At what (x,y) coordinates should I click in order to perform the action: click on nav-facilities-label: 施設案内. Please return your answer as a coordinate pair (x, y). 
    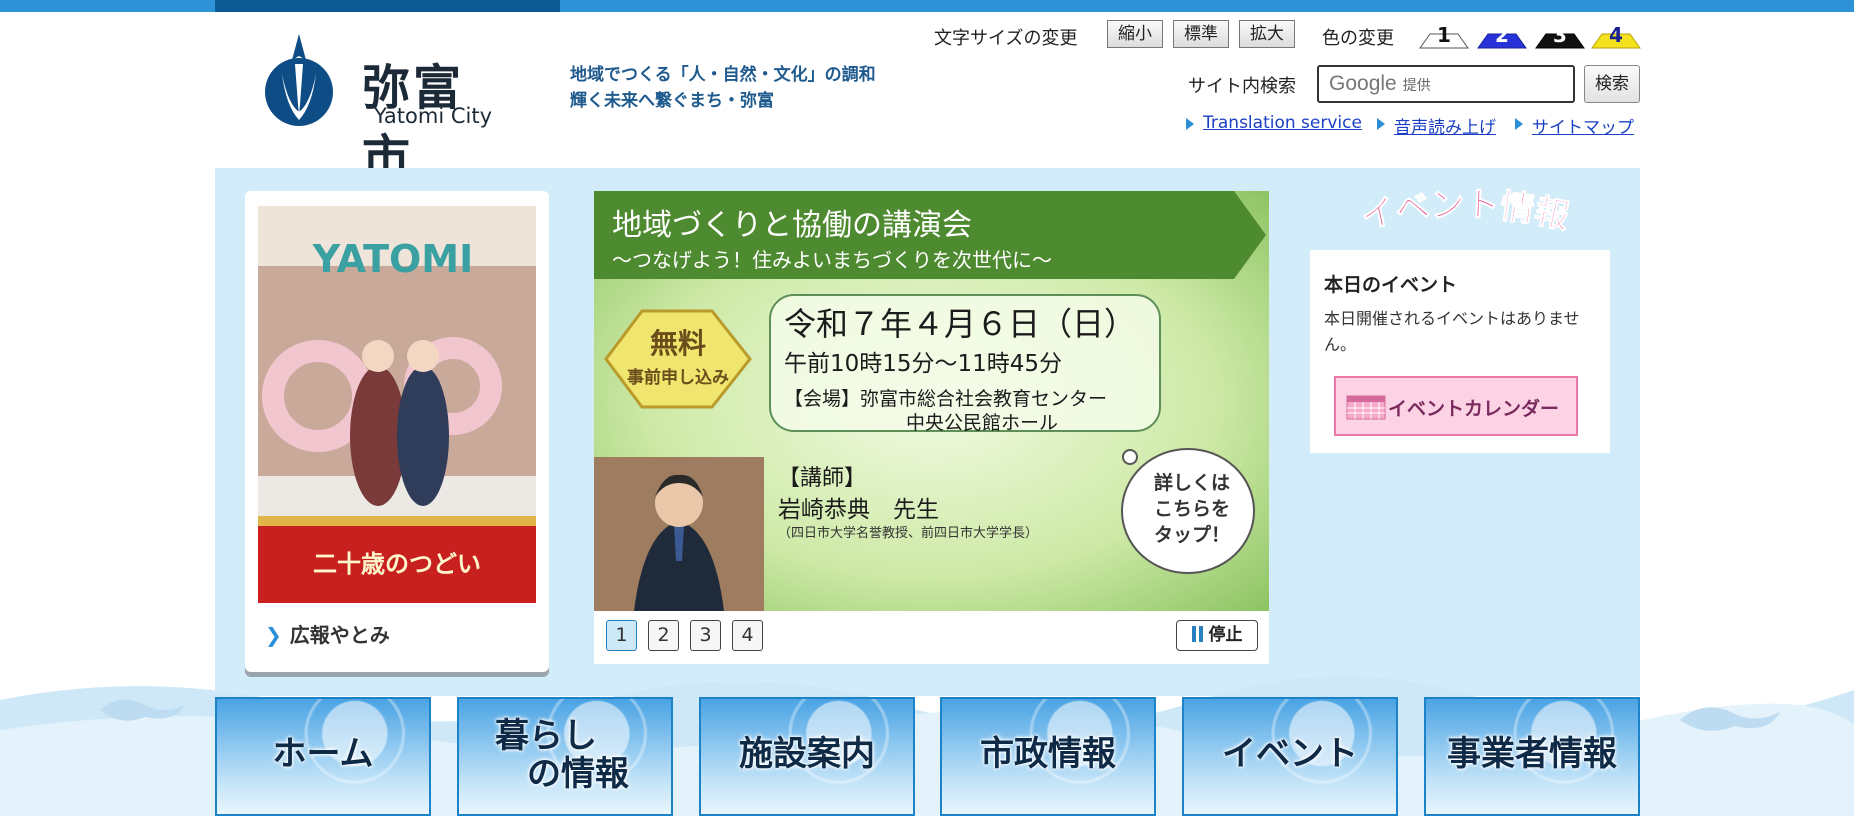
    Looking at the image, I should click on (807, 754).